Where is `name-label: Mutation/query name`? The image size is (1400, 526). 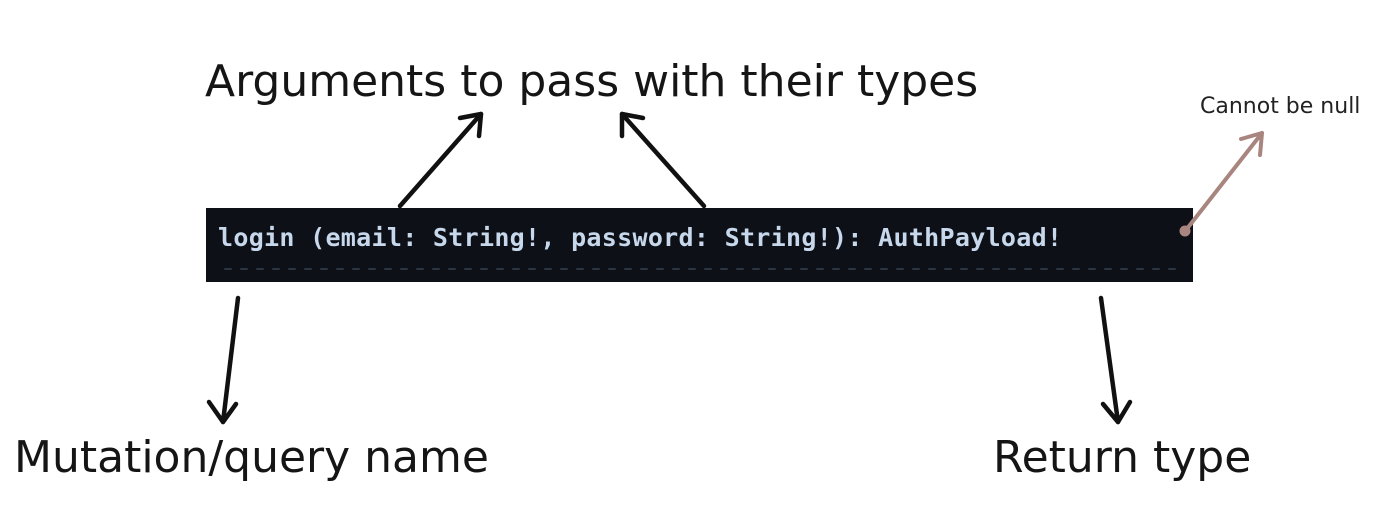
name-label: Mutation/query name is located at coordinates (251, 457).